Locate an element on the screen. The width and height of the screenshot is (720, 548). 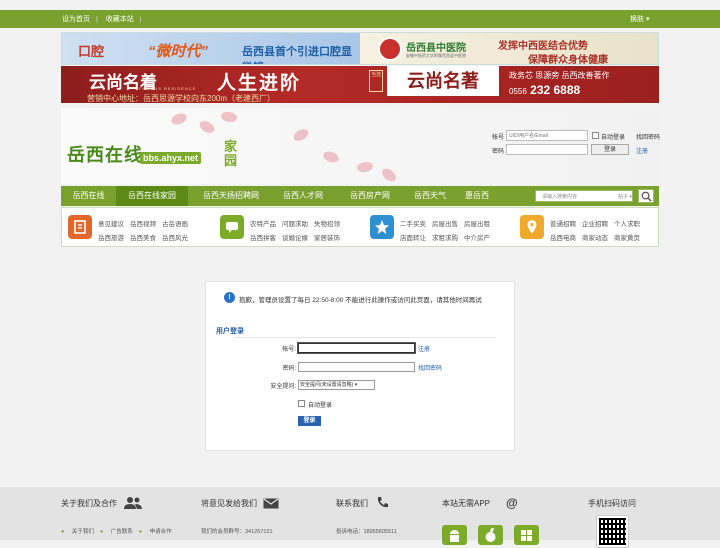
category-link: 普通招聘 is located at coordinates (563, 224).